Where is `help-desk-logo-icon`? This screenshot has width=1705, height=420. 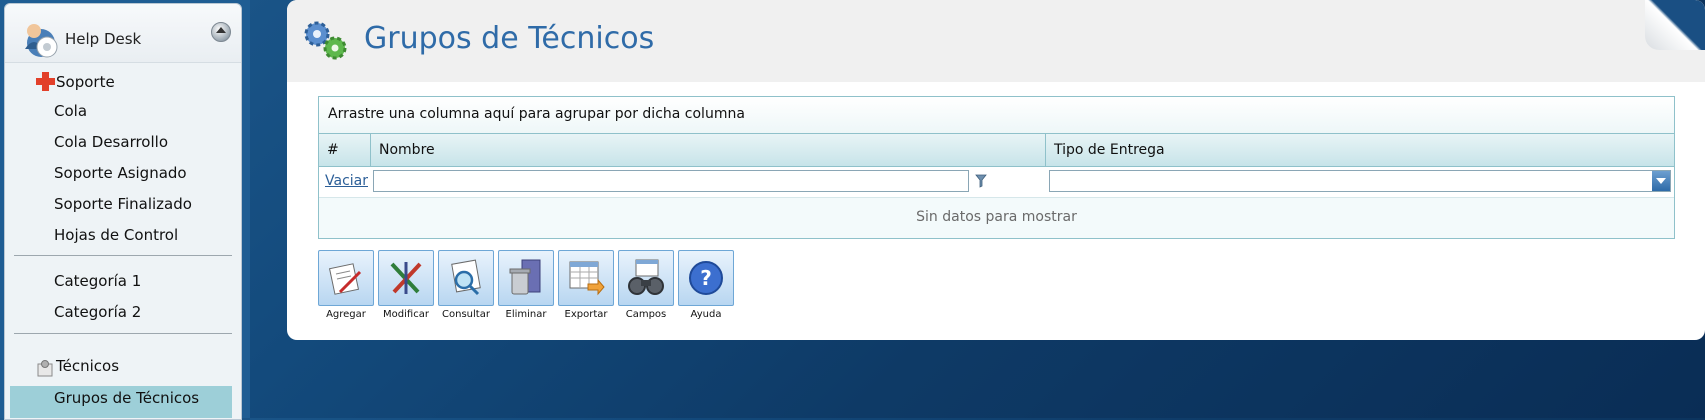 help-desk-logo-icon is located at coordinates (41, 41).